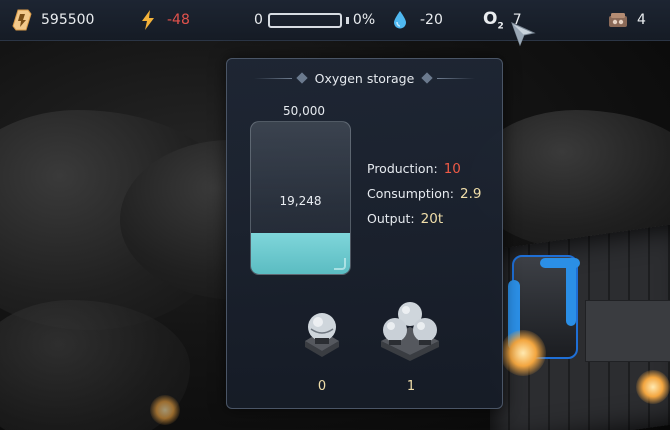  I want to click on production-stat: Production: 10, so click(414, 169).